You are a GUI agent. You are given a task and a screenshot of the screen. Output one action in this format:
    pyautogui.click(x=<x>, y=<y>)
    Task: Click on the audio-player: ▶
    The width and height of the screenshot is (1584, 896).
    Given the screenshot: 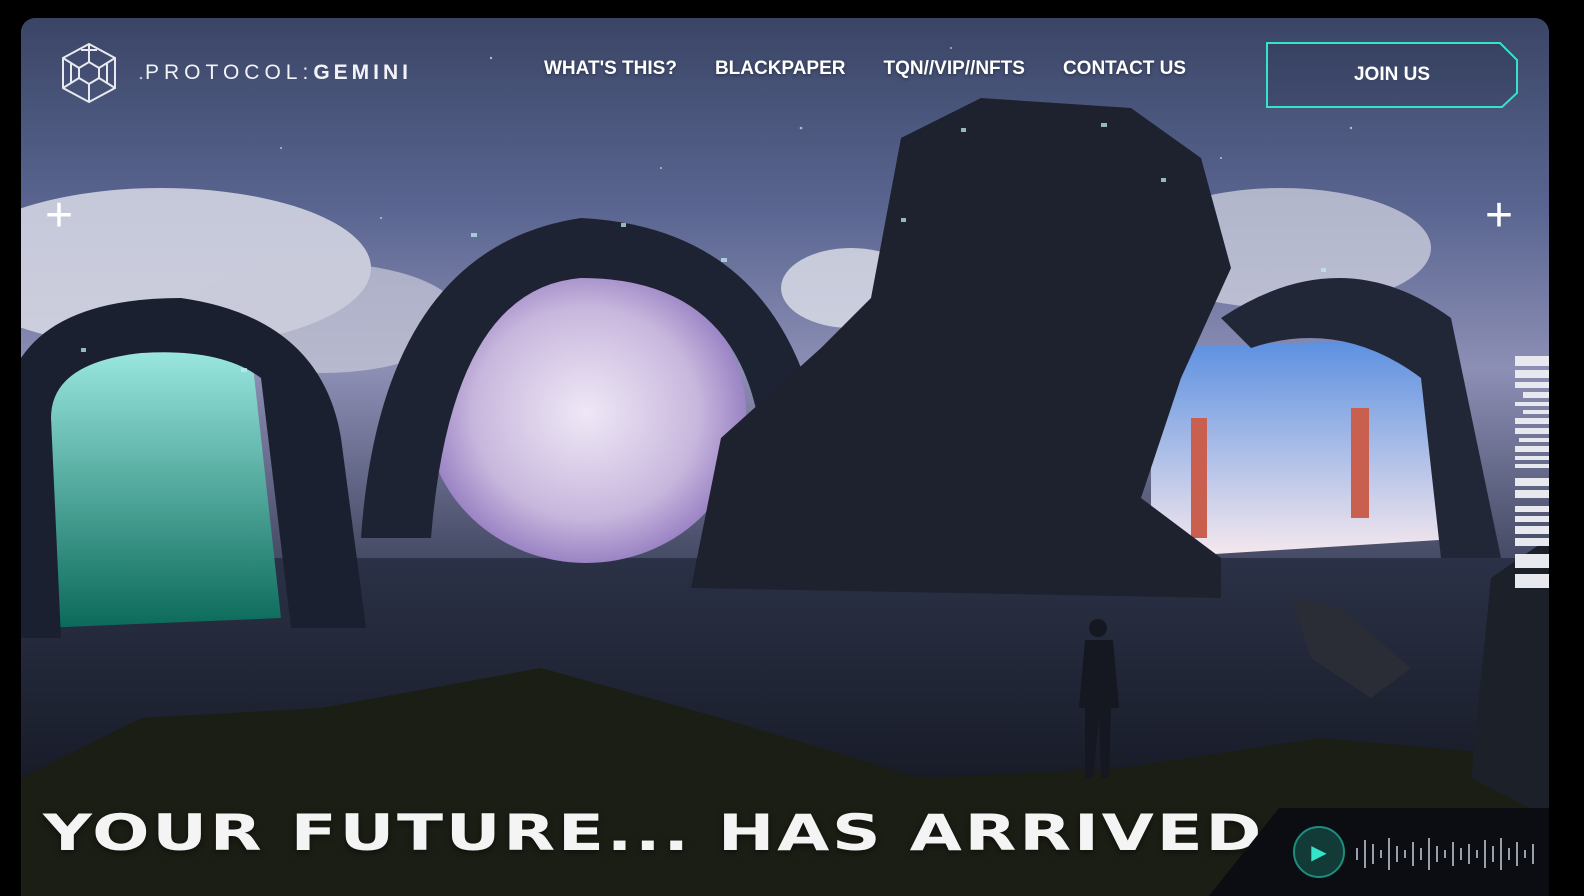 What is the action you would take?
    pyautogui.click(x=1379, y=852)
    